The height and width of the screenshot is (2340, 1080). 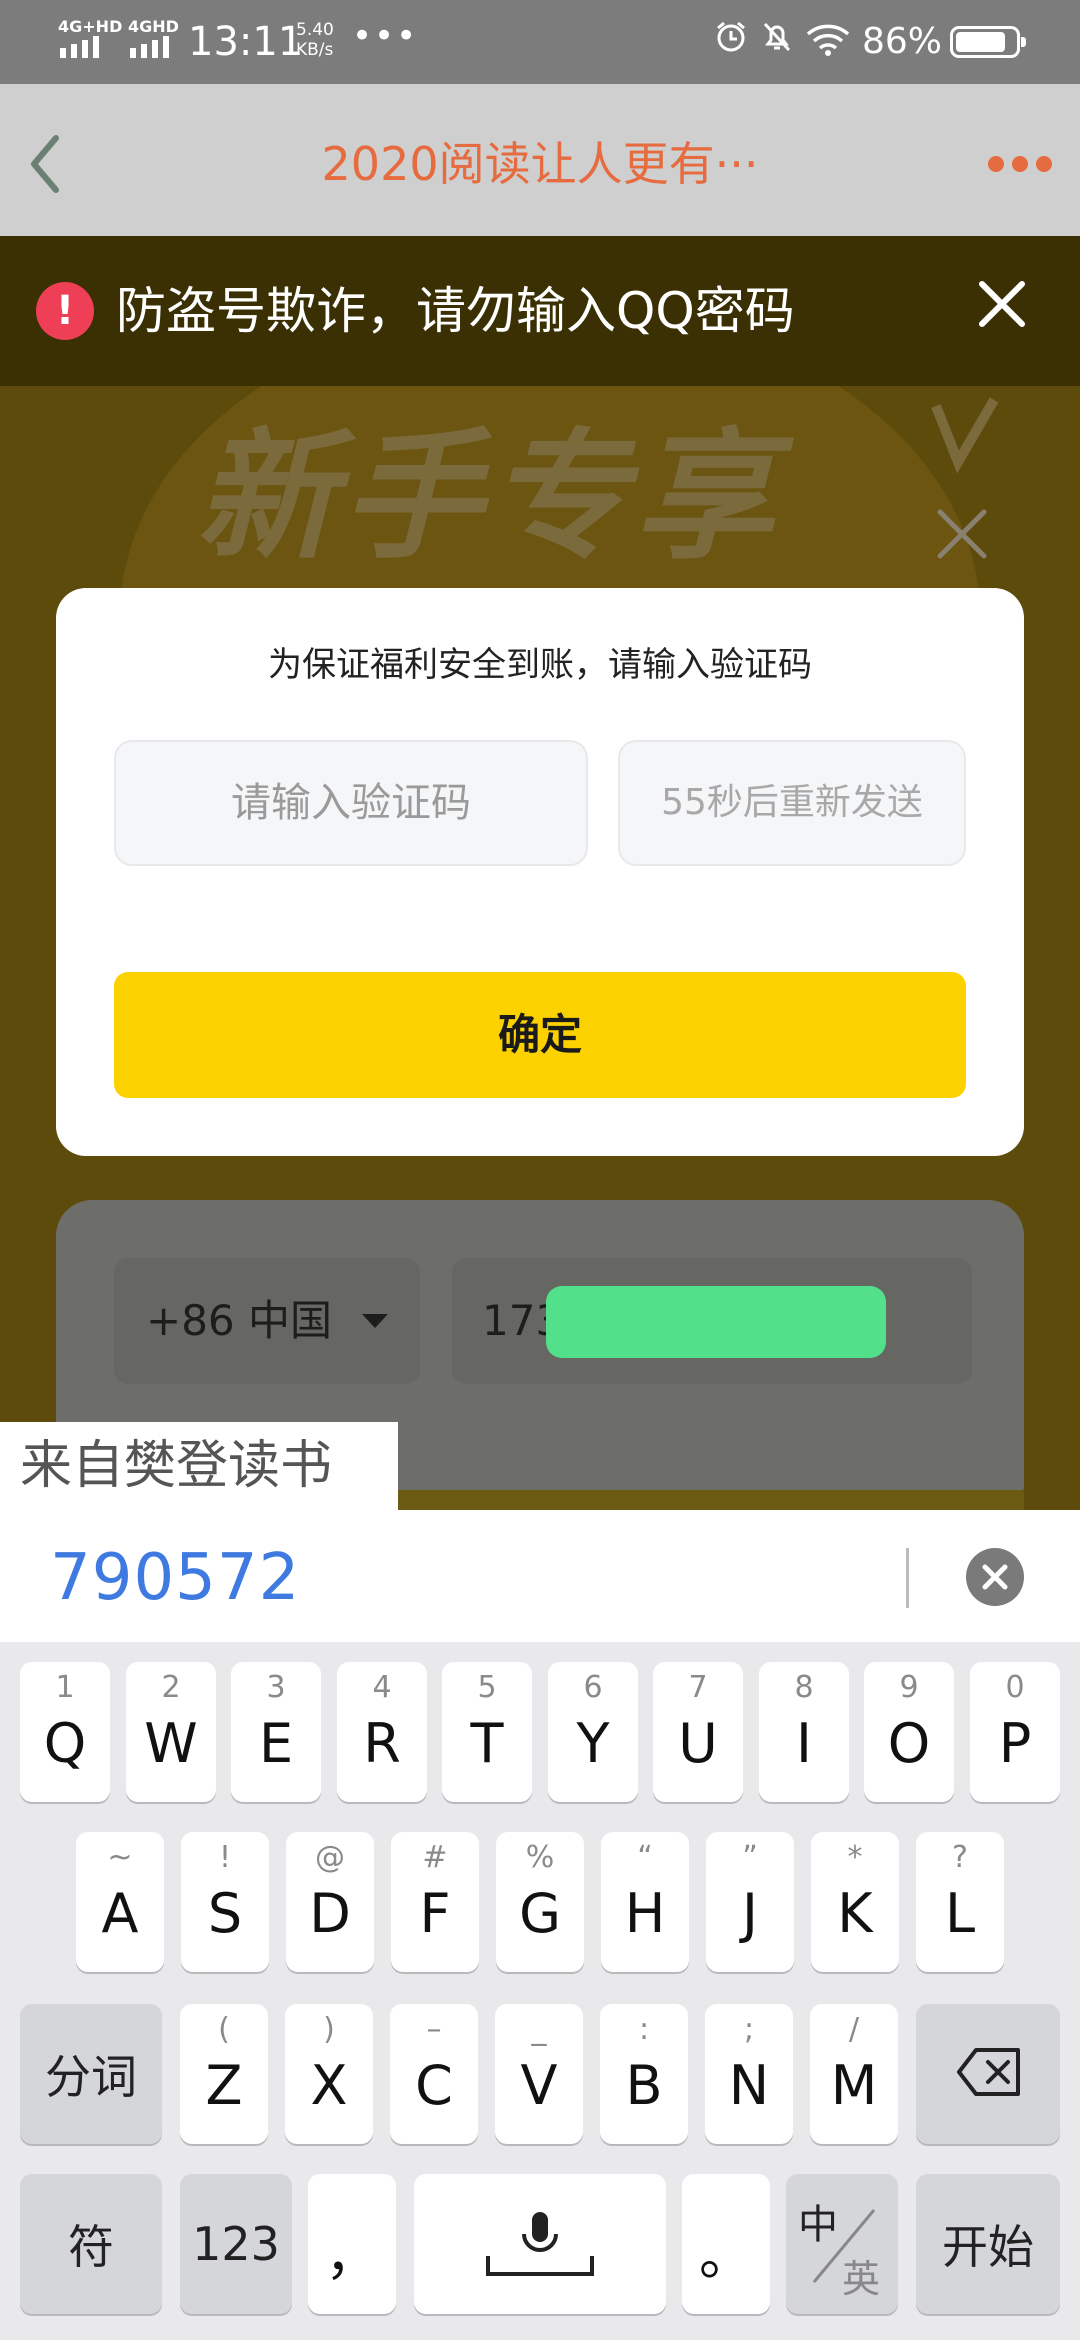 I want to click on divider, so click(x=907, y=1578).